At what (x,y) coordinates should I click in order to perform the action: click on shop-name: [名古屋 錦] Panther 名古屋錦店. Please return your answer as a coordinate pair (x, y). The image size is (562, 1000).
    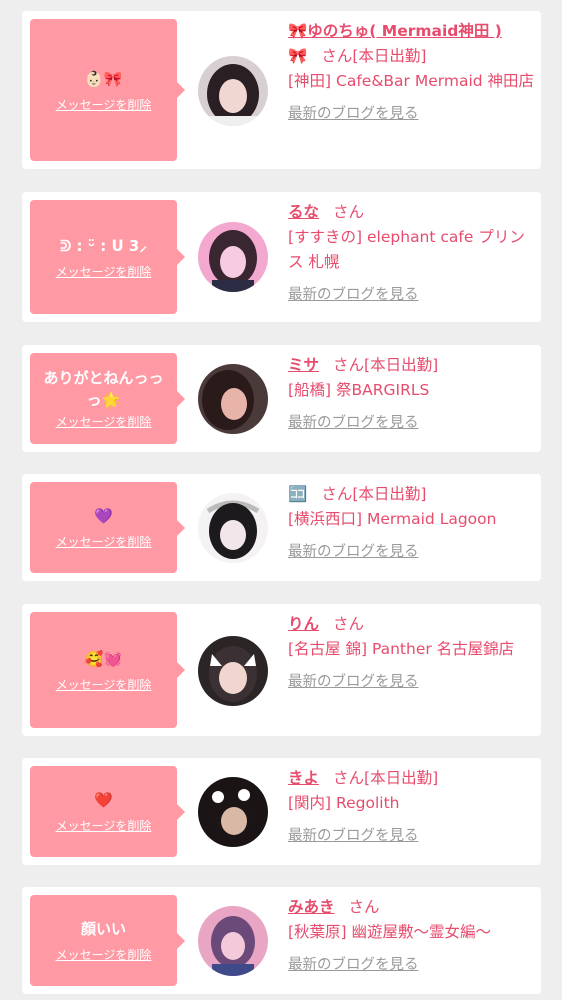
    Looking at the image, I should click on (401, 649).